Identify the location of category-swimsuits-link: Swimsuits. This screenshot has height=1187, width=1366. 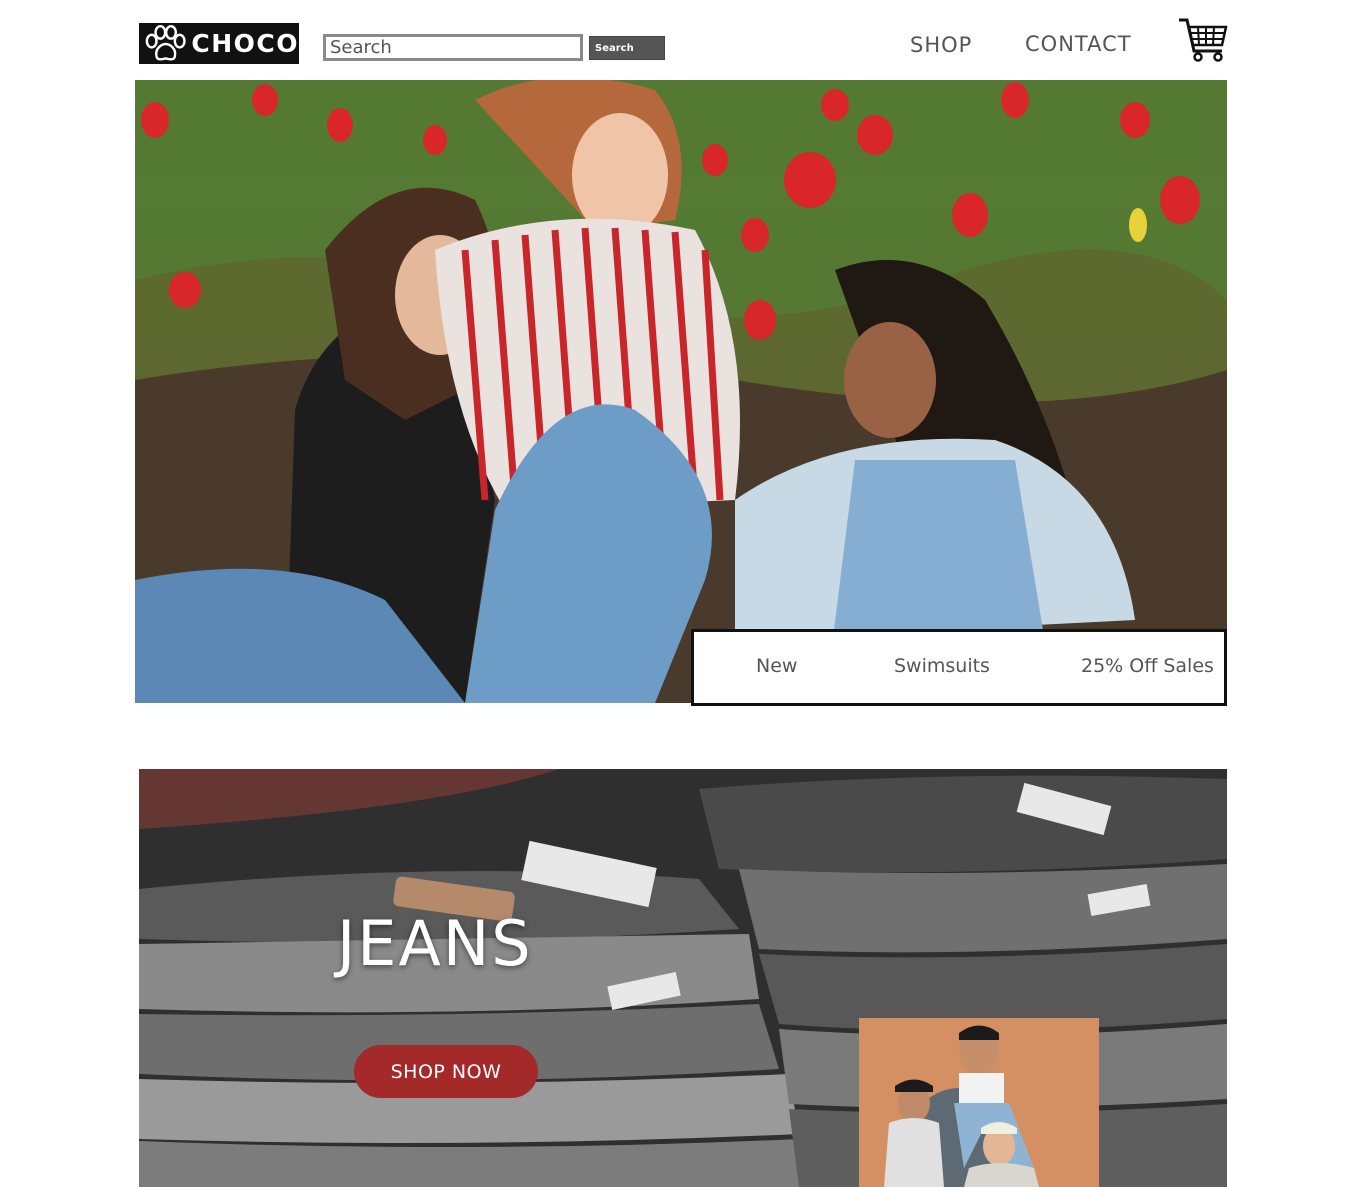
(942, 666).